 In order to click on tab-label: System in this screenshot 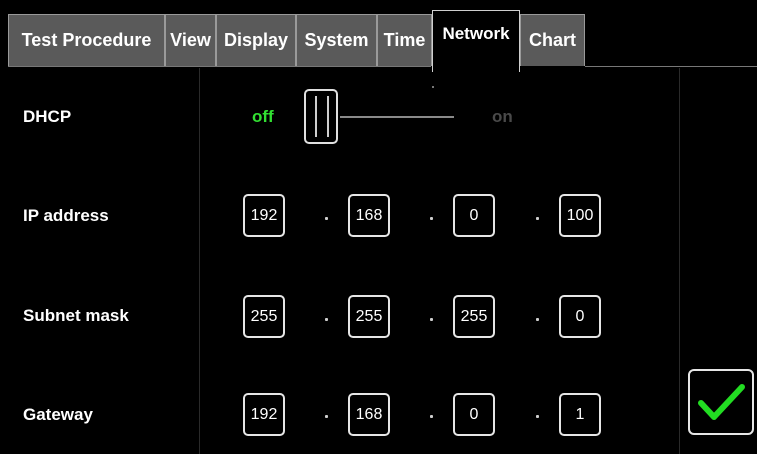, I will do `click(336, 40)`.